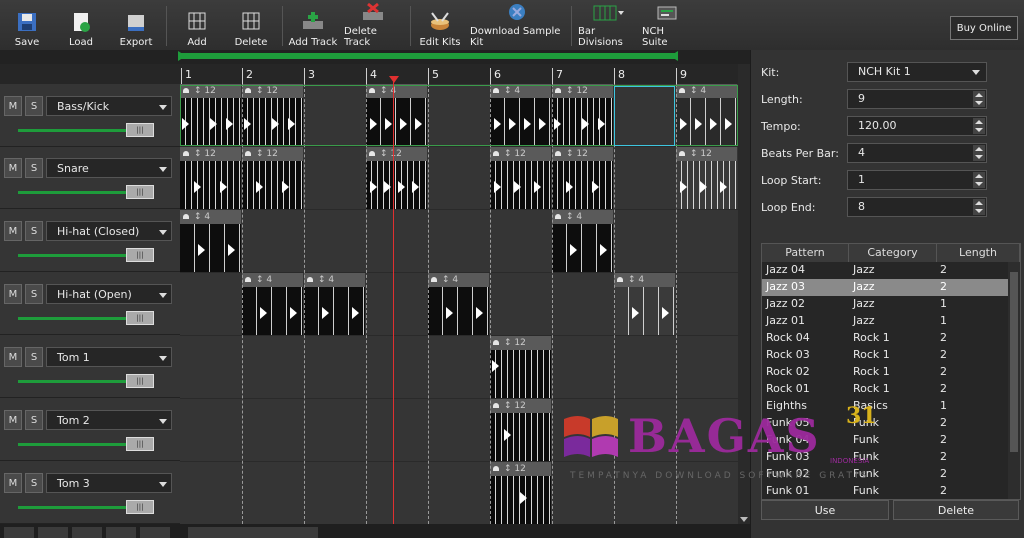 The width and height of the screenshot is (1024, 538). Describe the element at coordinates (744, 519) in the screenshot. I see `scroll-down-icon` at that location.